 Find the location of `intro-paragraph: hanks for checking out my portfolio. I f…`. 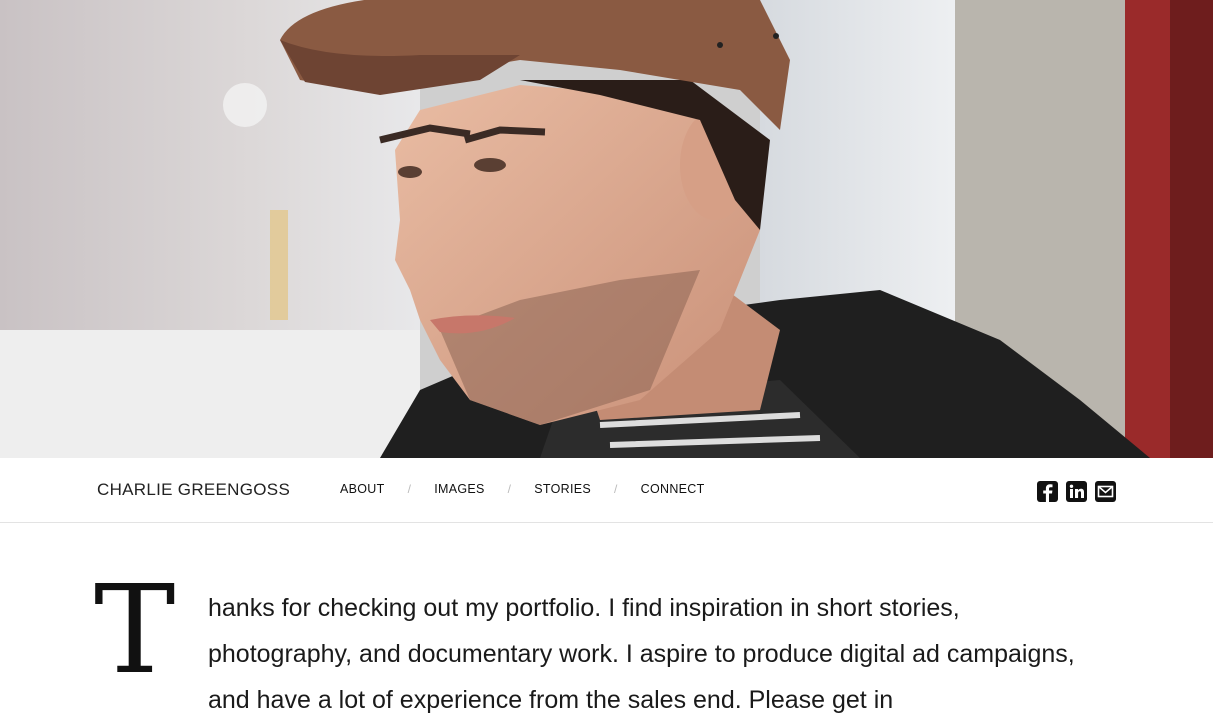

intro-paragraph: hanks for checking out my portfolio. I f… is located at coordinates (641, 654).